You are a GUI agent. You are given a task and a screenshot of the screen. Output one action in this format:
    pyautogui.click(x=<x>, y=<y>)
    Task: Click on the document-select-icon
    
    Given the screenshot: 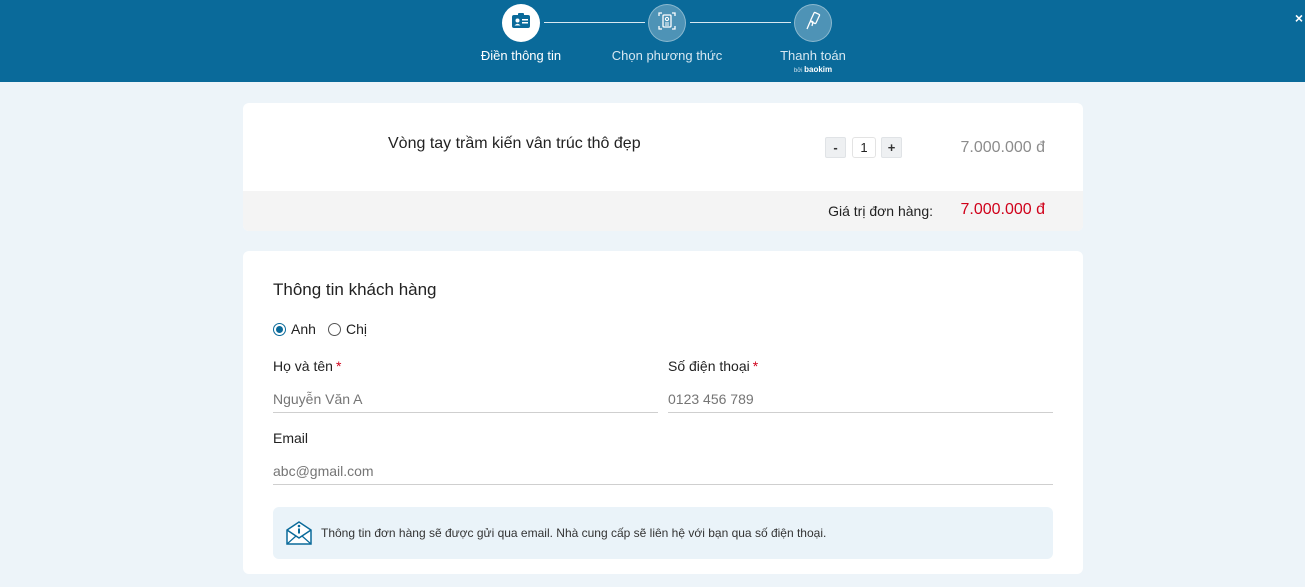 What is the action you would take?
    pyautogui.click(x=667, y=23)
    